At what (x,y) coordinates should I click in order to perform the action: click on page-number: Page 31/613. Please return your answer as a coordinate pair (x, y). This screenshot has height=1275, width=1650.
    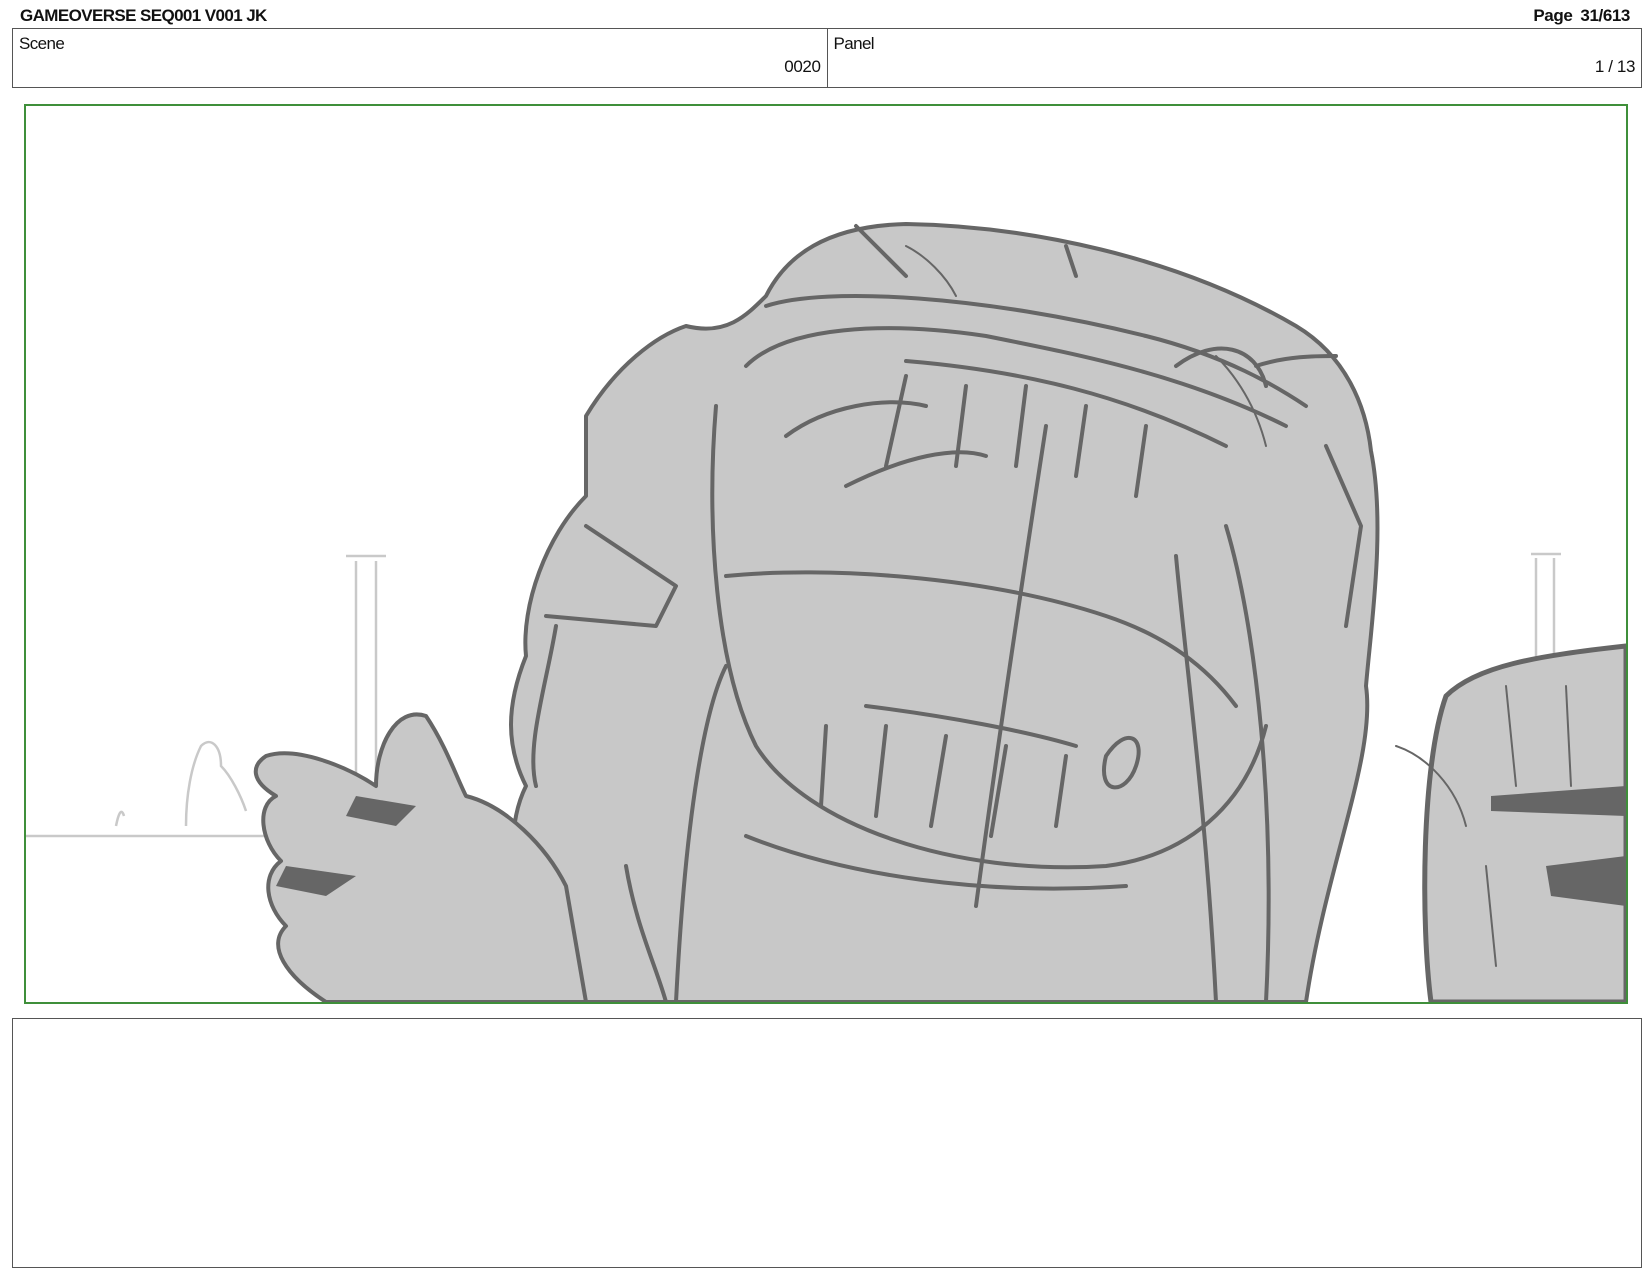
    Looking at the image, I should click on (1581, 16).